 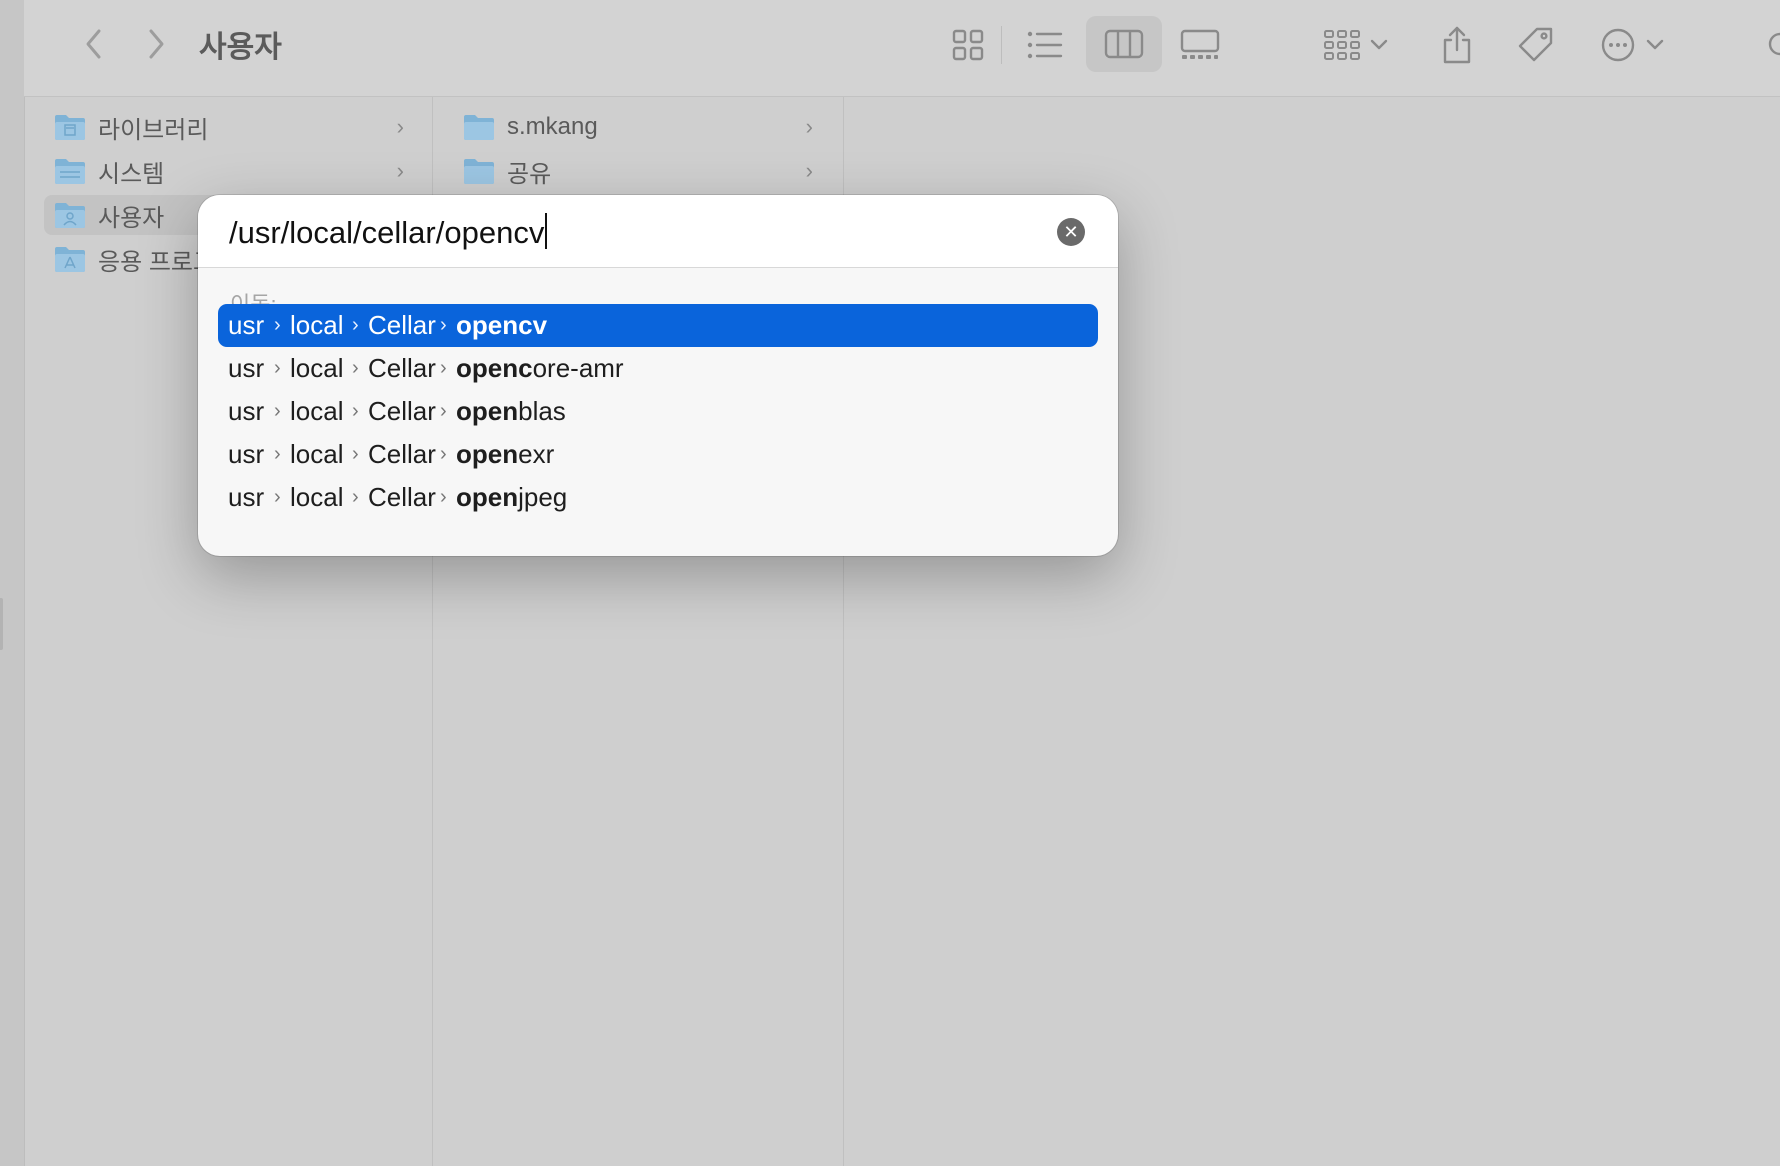 I want to click on path-segment-match: openblas, so click(x=511, y=411).